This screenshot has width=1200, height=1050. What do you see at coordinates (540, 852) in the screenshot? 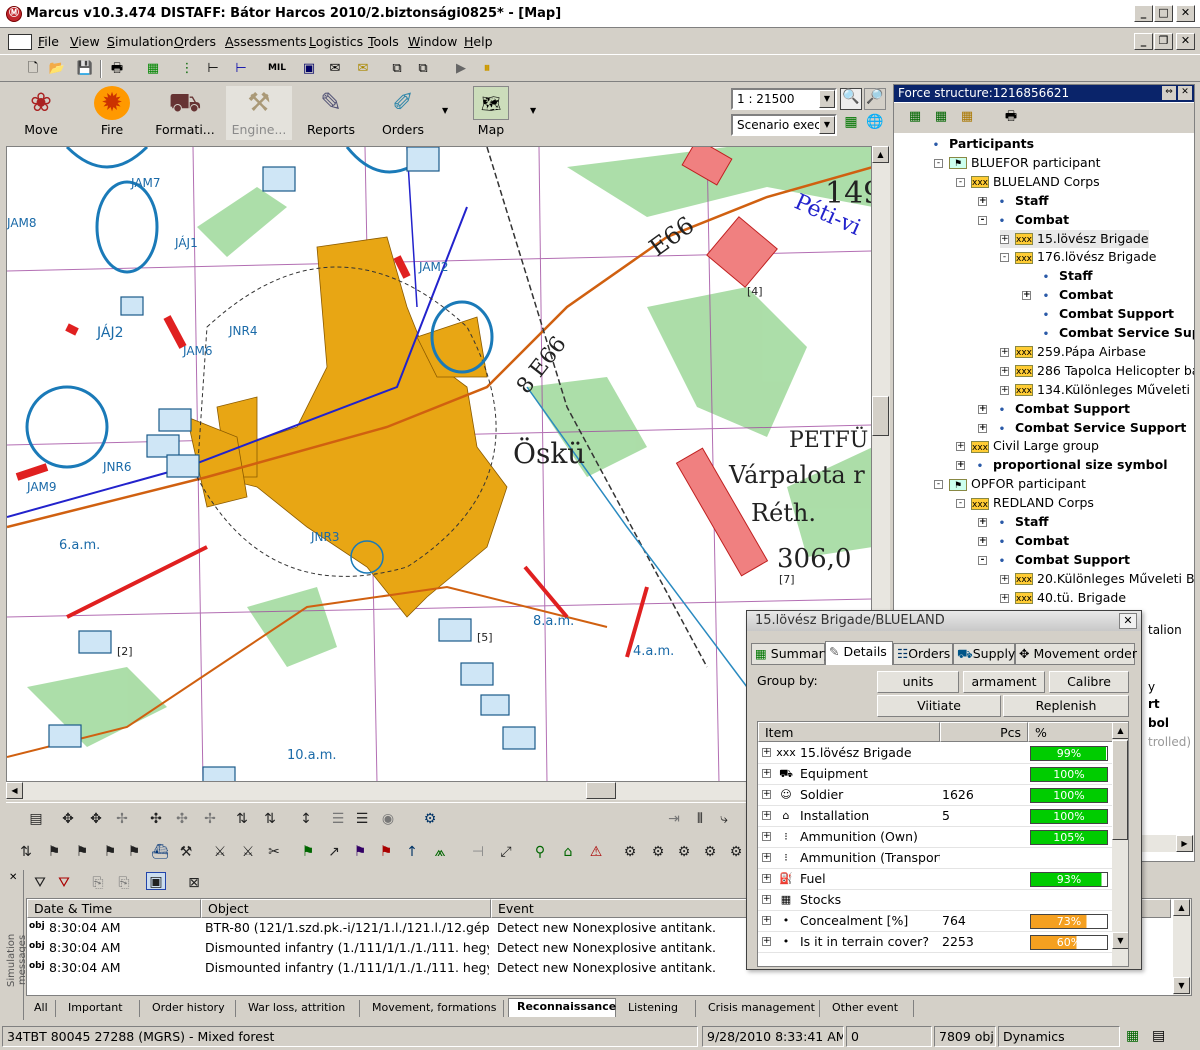
I see `tool-19-icon: ⚲` at bounding box center [540, 852].